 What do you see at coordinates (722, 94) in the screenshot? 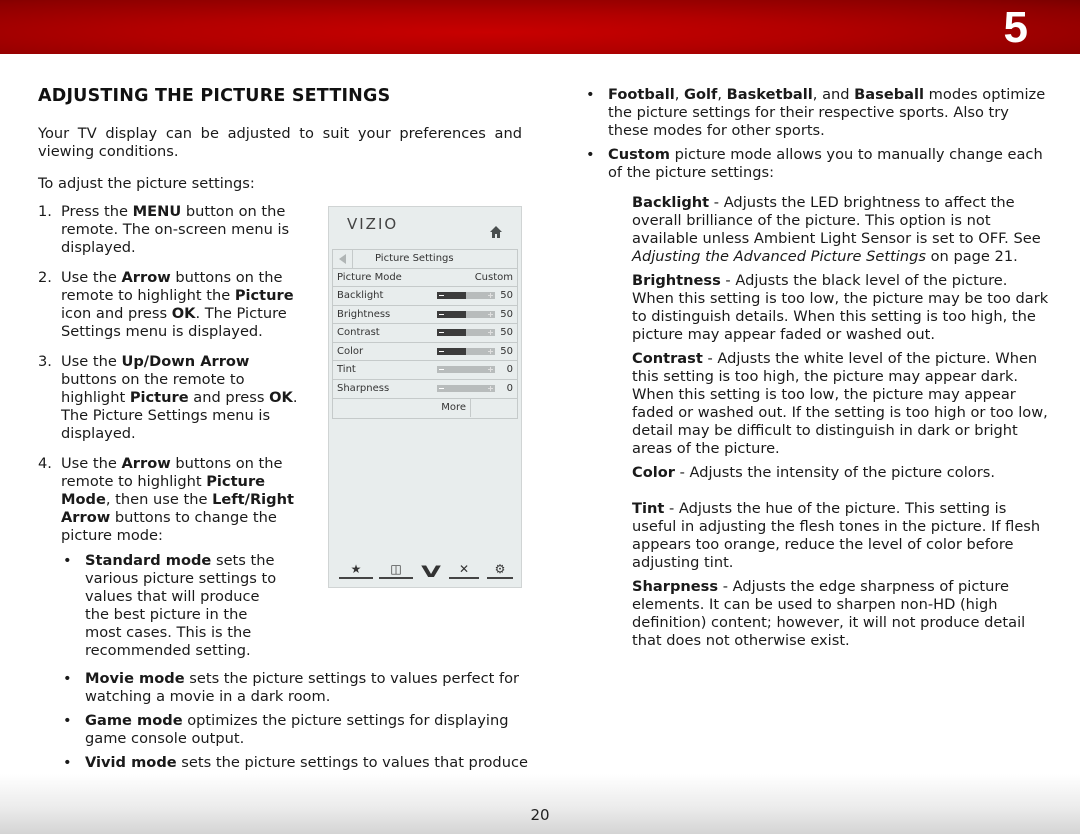
I see `text-run: ,` at bounding box center [722, 94].